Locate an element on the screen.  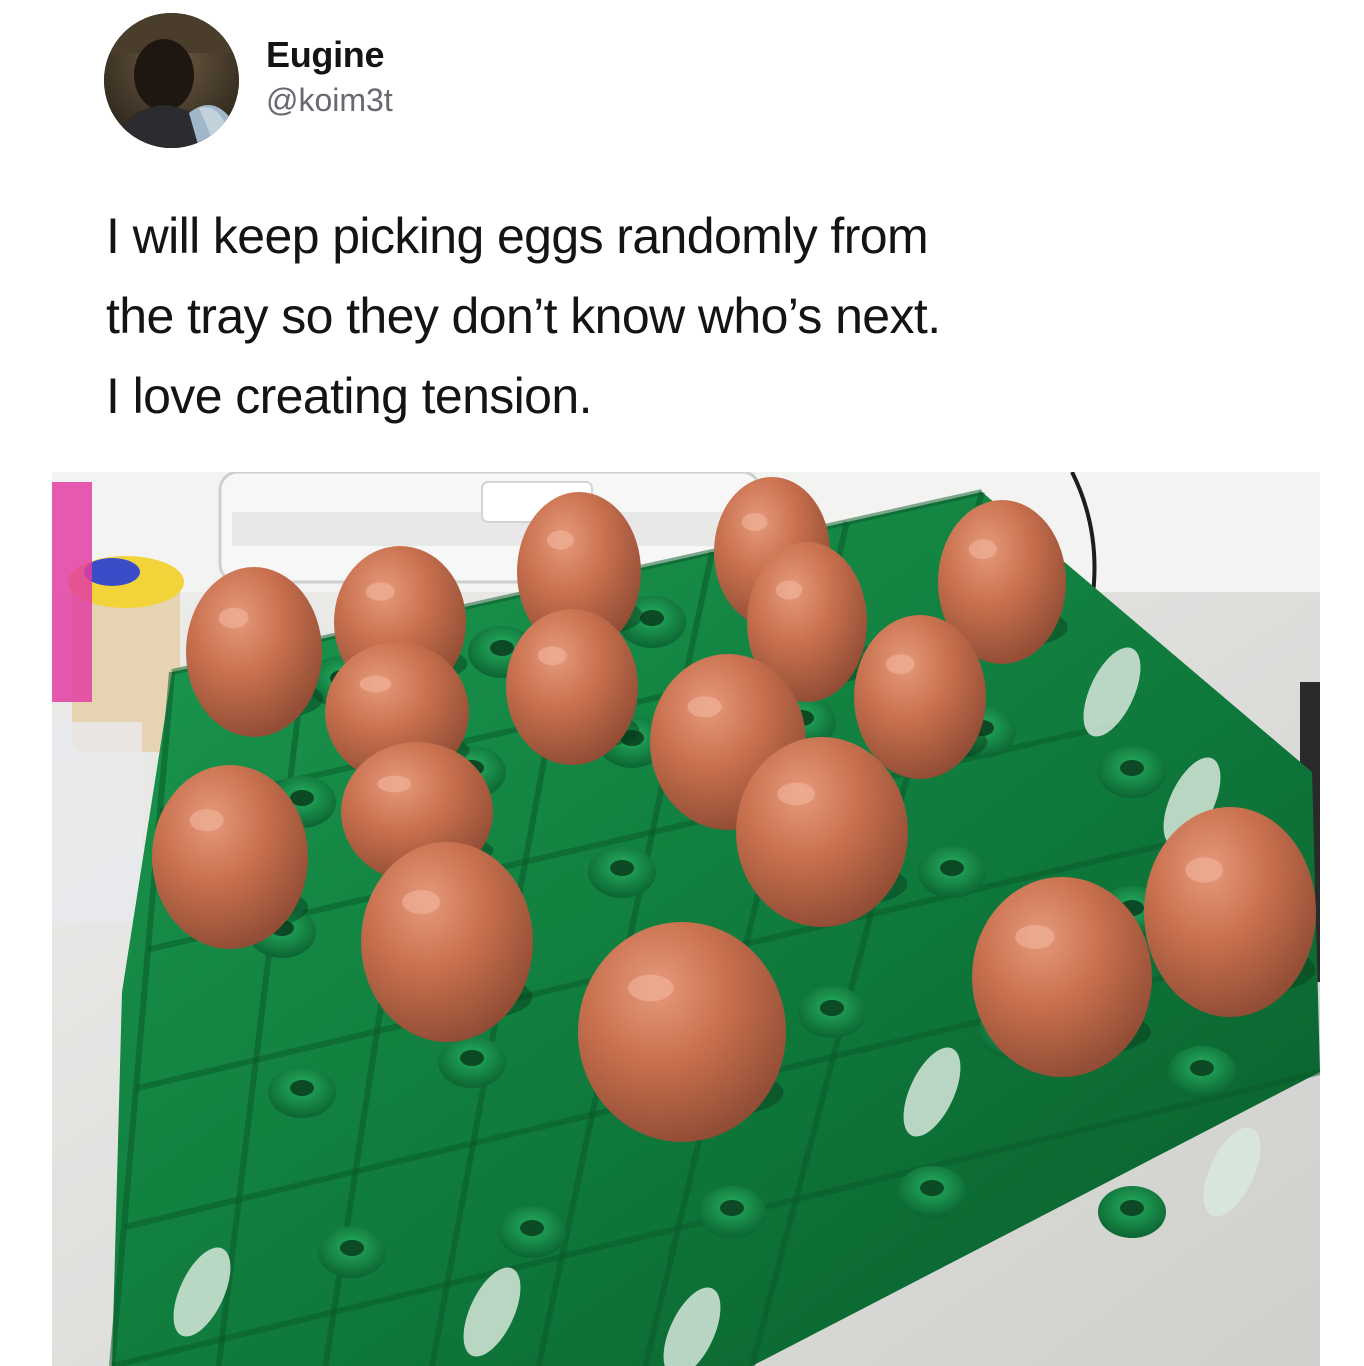
tweet-header: Eugine @koim3t is located at coordinates (248, 80).